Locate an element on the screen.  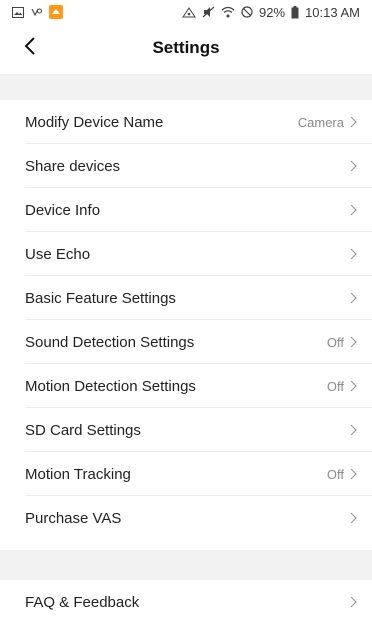
back-button is located at coordinates (30, 48).